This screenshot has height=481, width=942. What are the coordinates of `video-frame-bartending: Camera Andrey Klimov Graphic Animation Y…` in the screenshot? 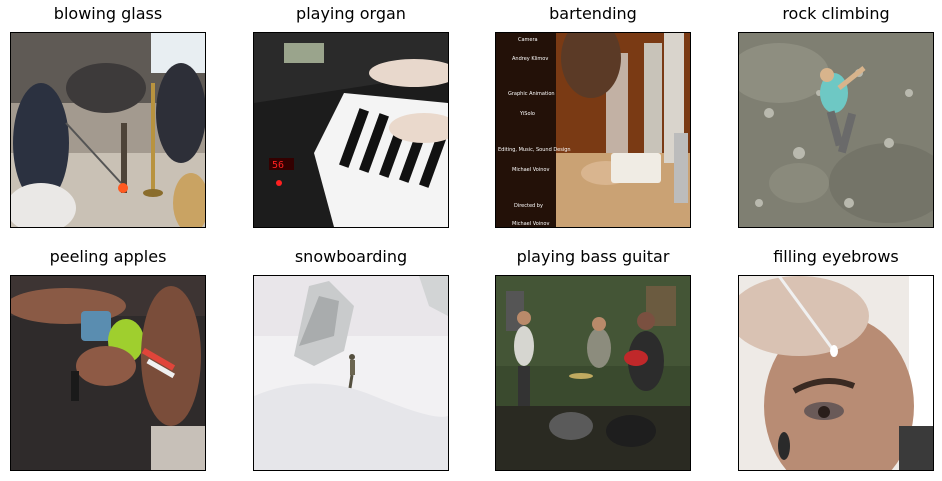 It's located at (593, 130).